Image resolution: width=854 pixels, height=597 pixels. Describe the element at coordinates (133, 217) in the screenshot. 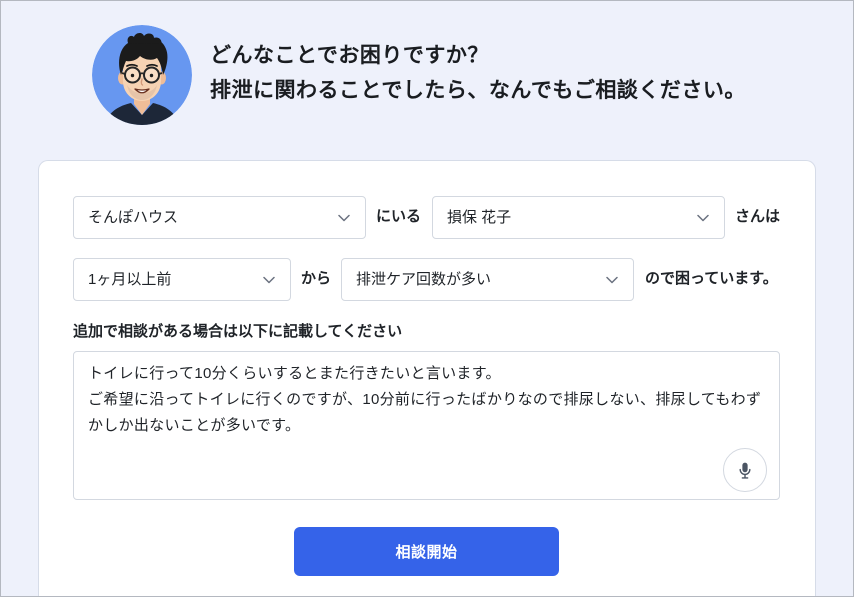

I see `facility-select-value: そんぽハウス` at that location.